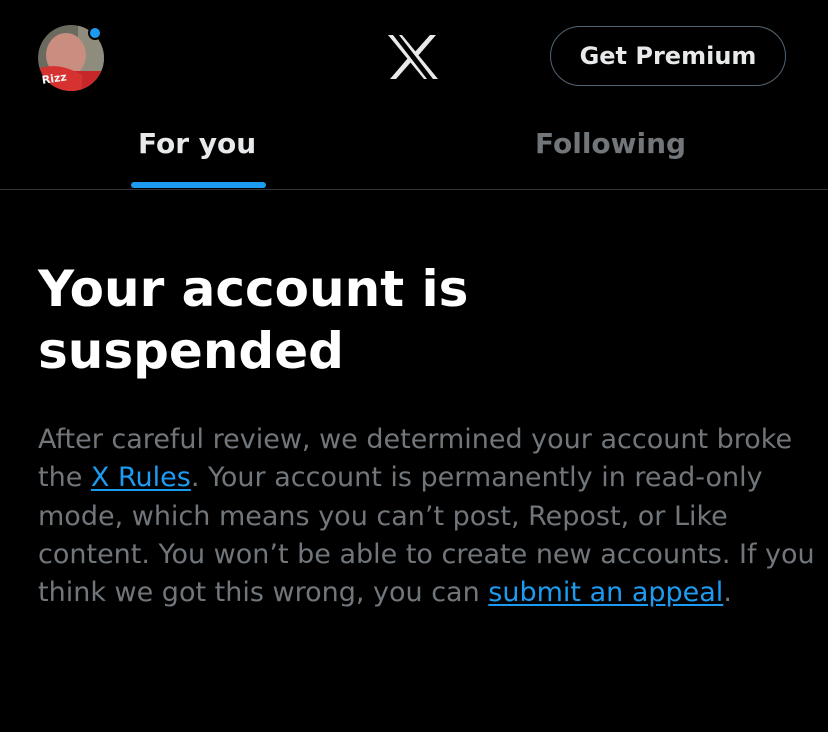  I want to click on tab-for-you-label: For you, so click(197, 143).